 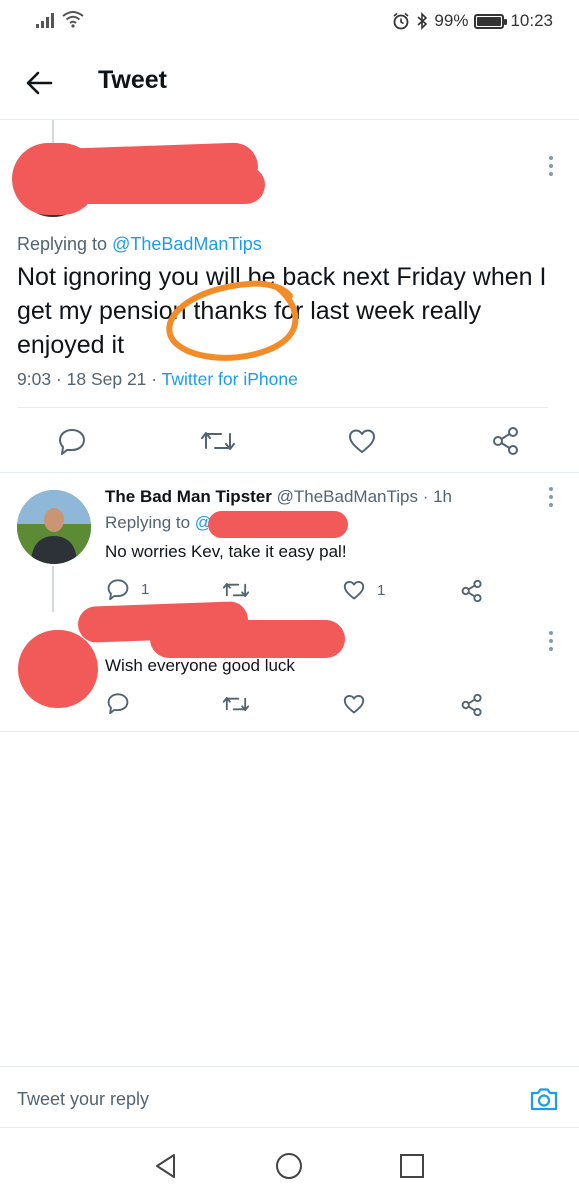 I want to click on reply-count: 1, so click(x=145, y=589).